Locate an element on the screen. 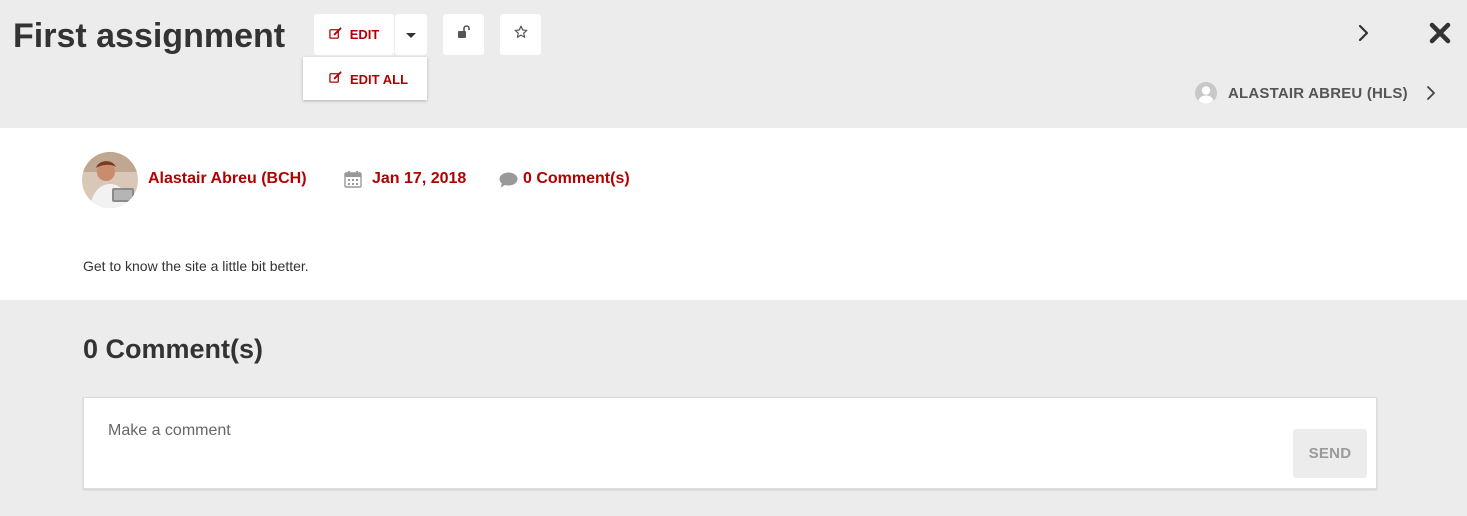 Image resolution: width=1467 pixels, height=516 pixels. star-outline-icon is located at coordinates (521, 34).